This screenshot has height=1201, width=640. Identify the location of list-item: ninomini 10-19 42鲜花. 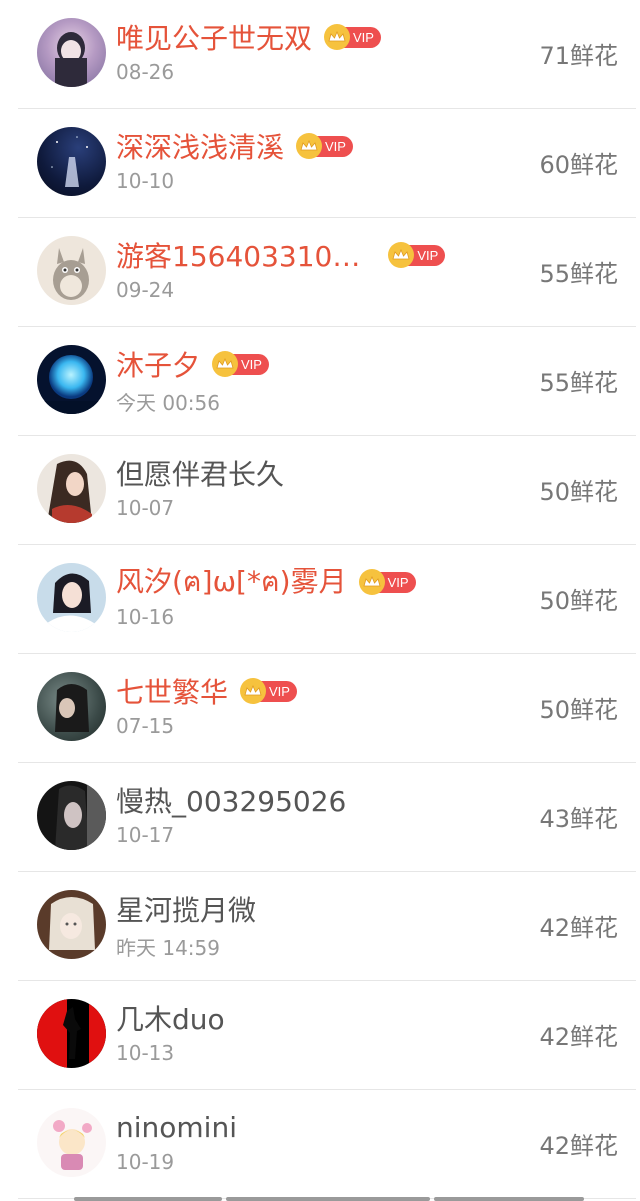
(320, 1144).